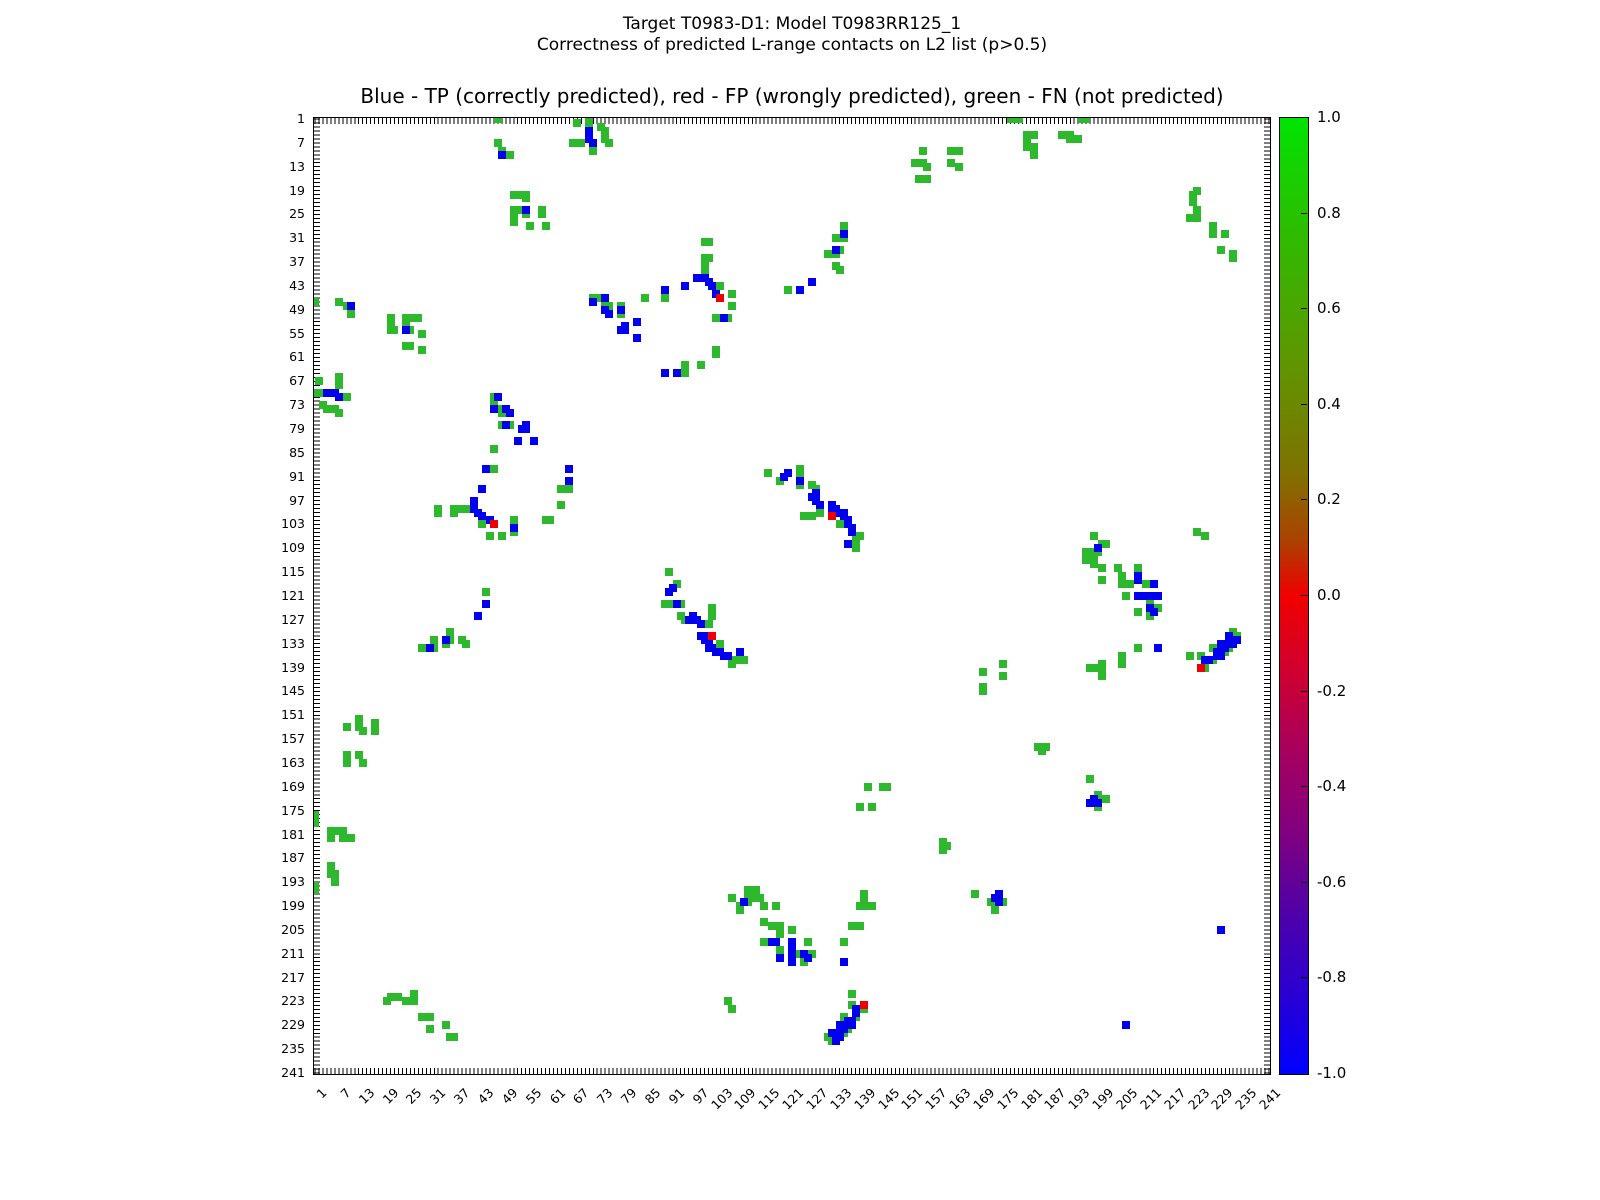 Image resolution: width=1600 pixels, height=1200 pixels. What do you see at coordinates (293, 929) in the screenshot?
I see `y-tick-label: 205` at bounding box center [293, 929].